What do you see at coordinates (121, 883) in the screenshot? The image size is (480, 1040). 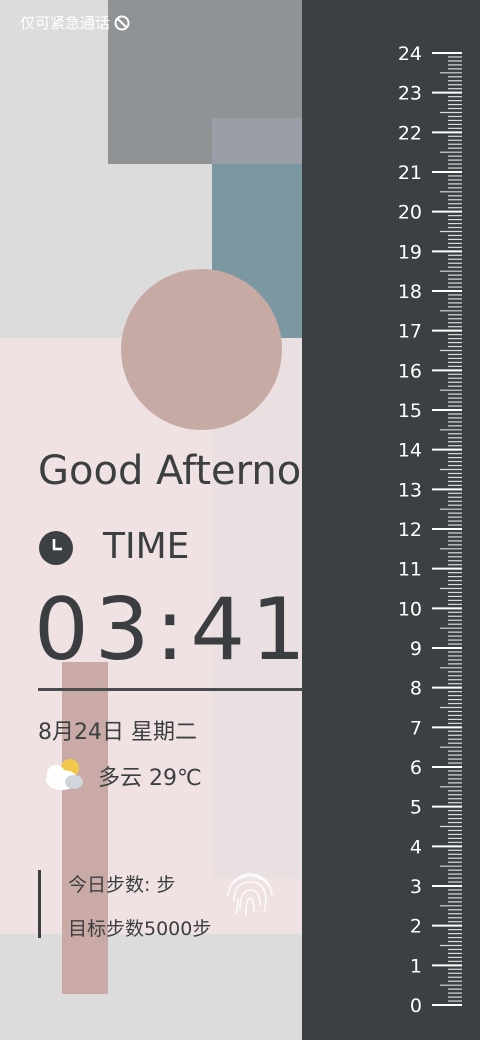 I see `steps-today-text: 今日步数: 步` at bounding box center [121, 883].